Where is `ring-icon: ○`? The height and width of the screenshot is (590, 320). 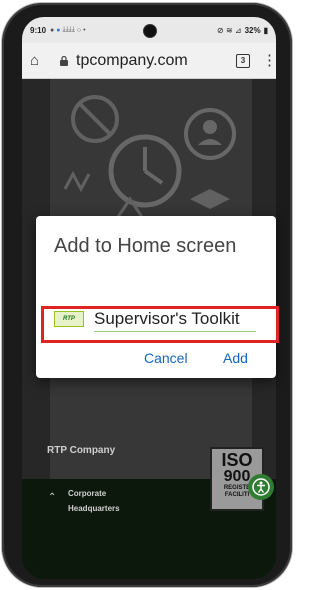
ring-icon: ○ is located at coordinates (79, 30).